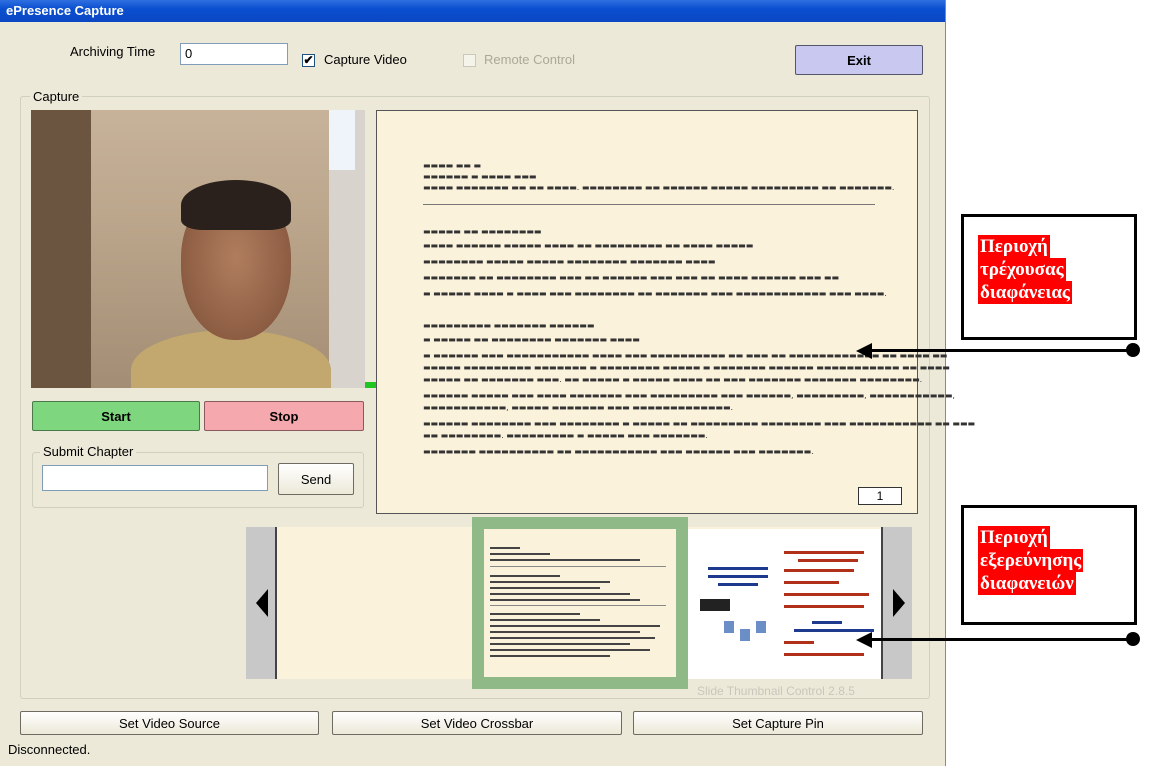  I want to click on capture-group-title: Capture, so click(56, 96).